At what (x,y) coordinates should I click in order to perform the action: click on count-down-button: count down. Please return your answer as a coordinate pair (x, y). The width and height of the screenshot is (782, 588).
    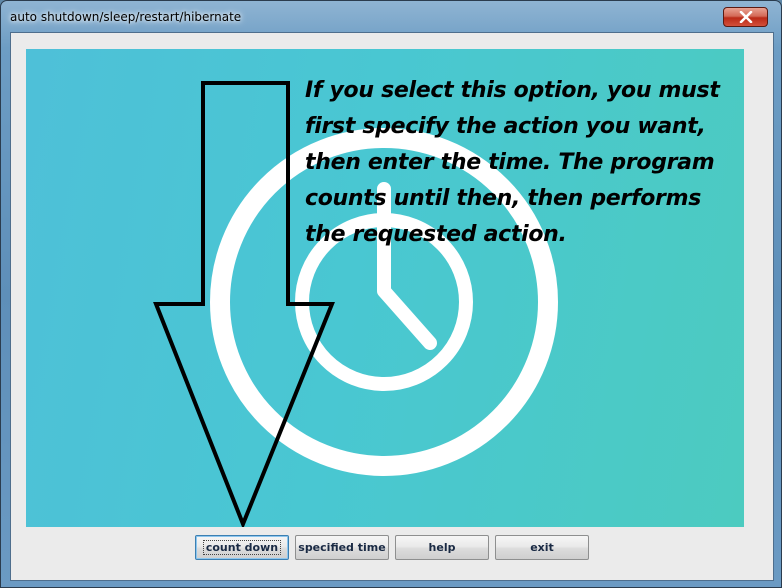
    Looking at the image, I should click on (242, 547).